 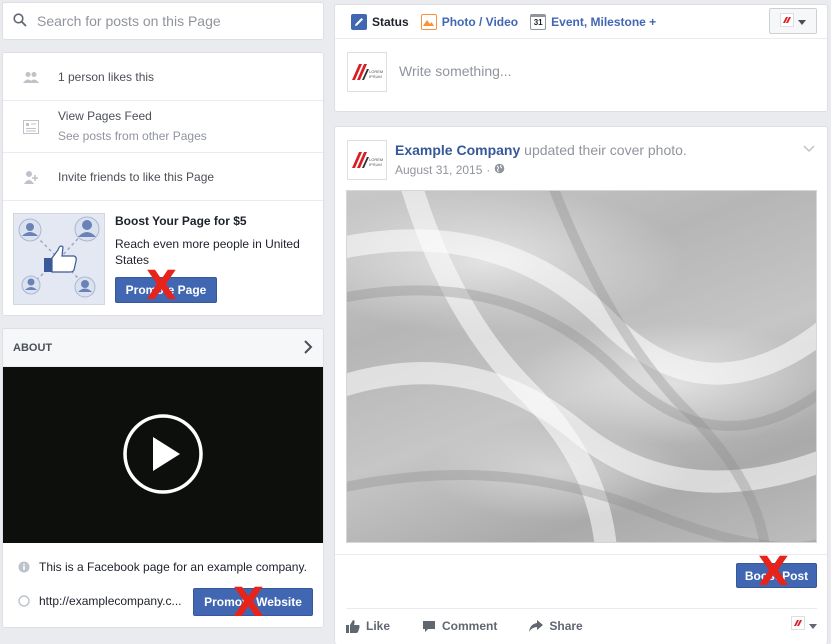 What do you see at coordinates (457, 150) in the screenshot?
I see `post-author-link: Example Company` at bounding box center [457, 150].